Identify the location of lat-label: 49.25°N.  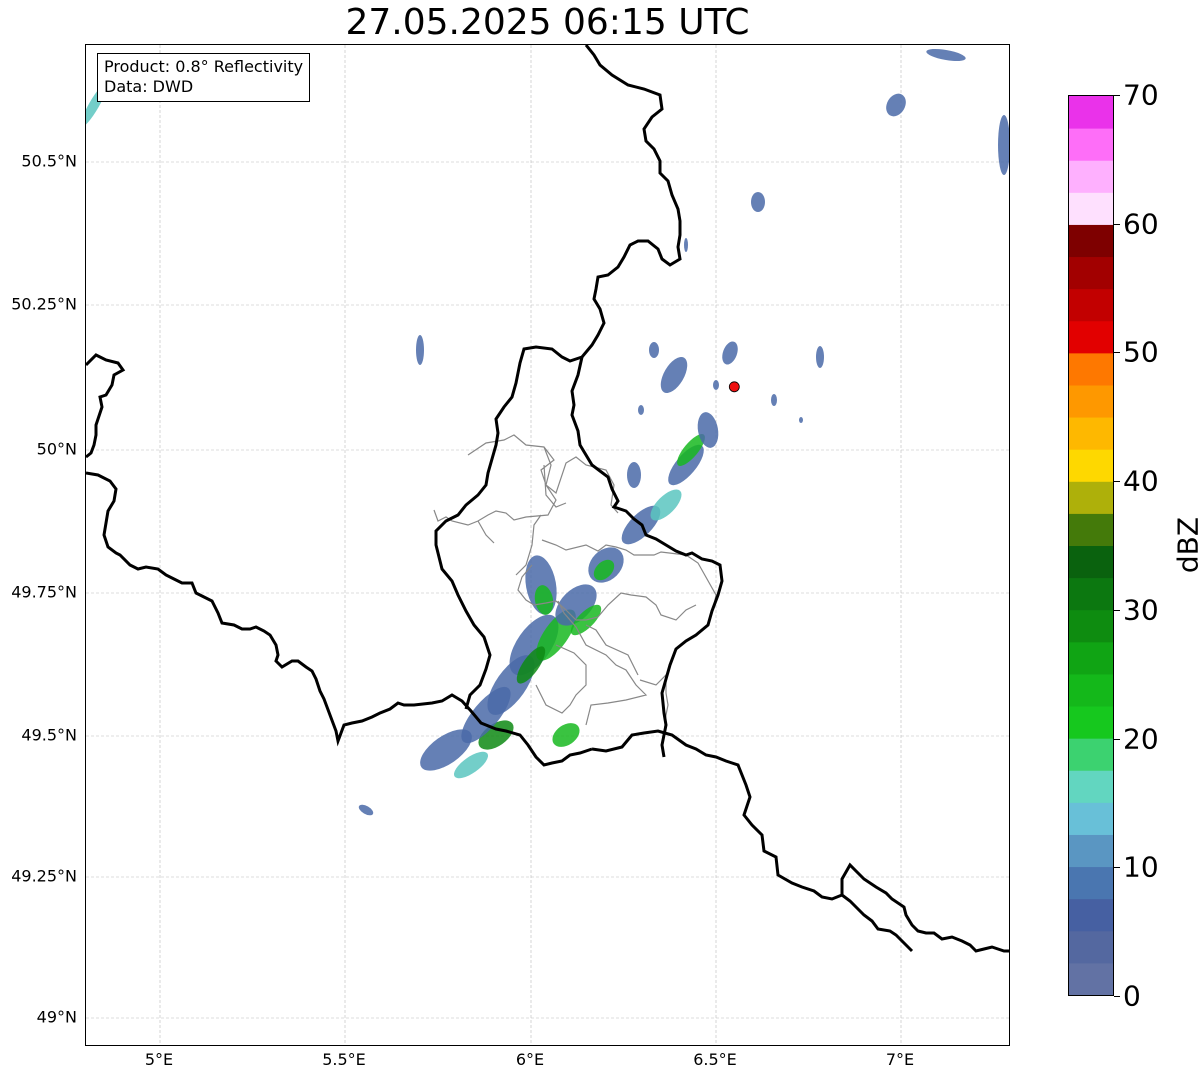
(44, 876).